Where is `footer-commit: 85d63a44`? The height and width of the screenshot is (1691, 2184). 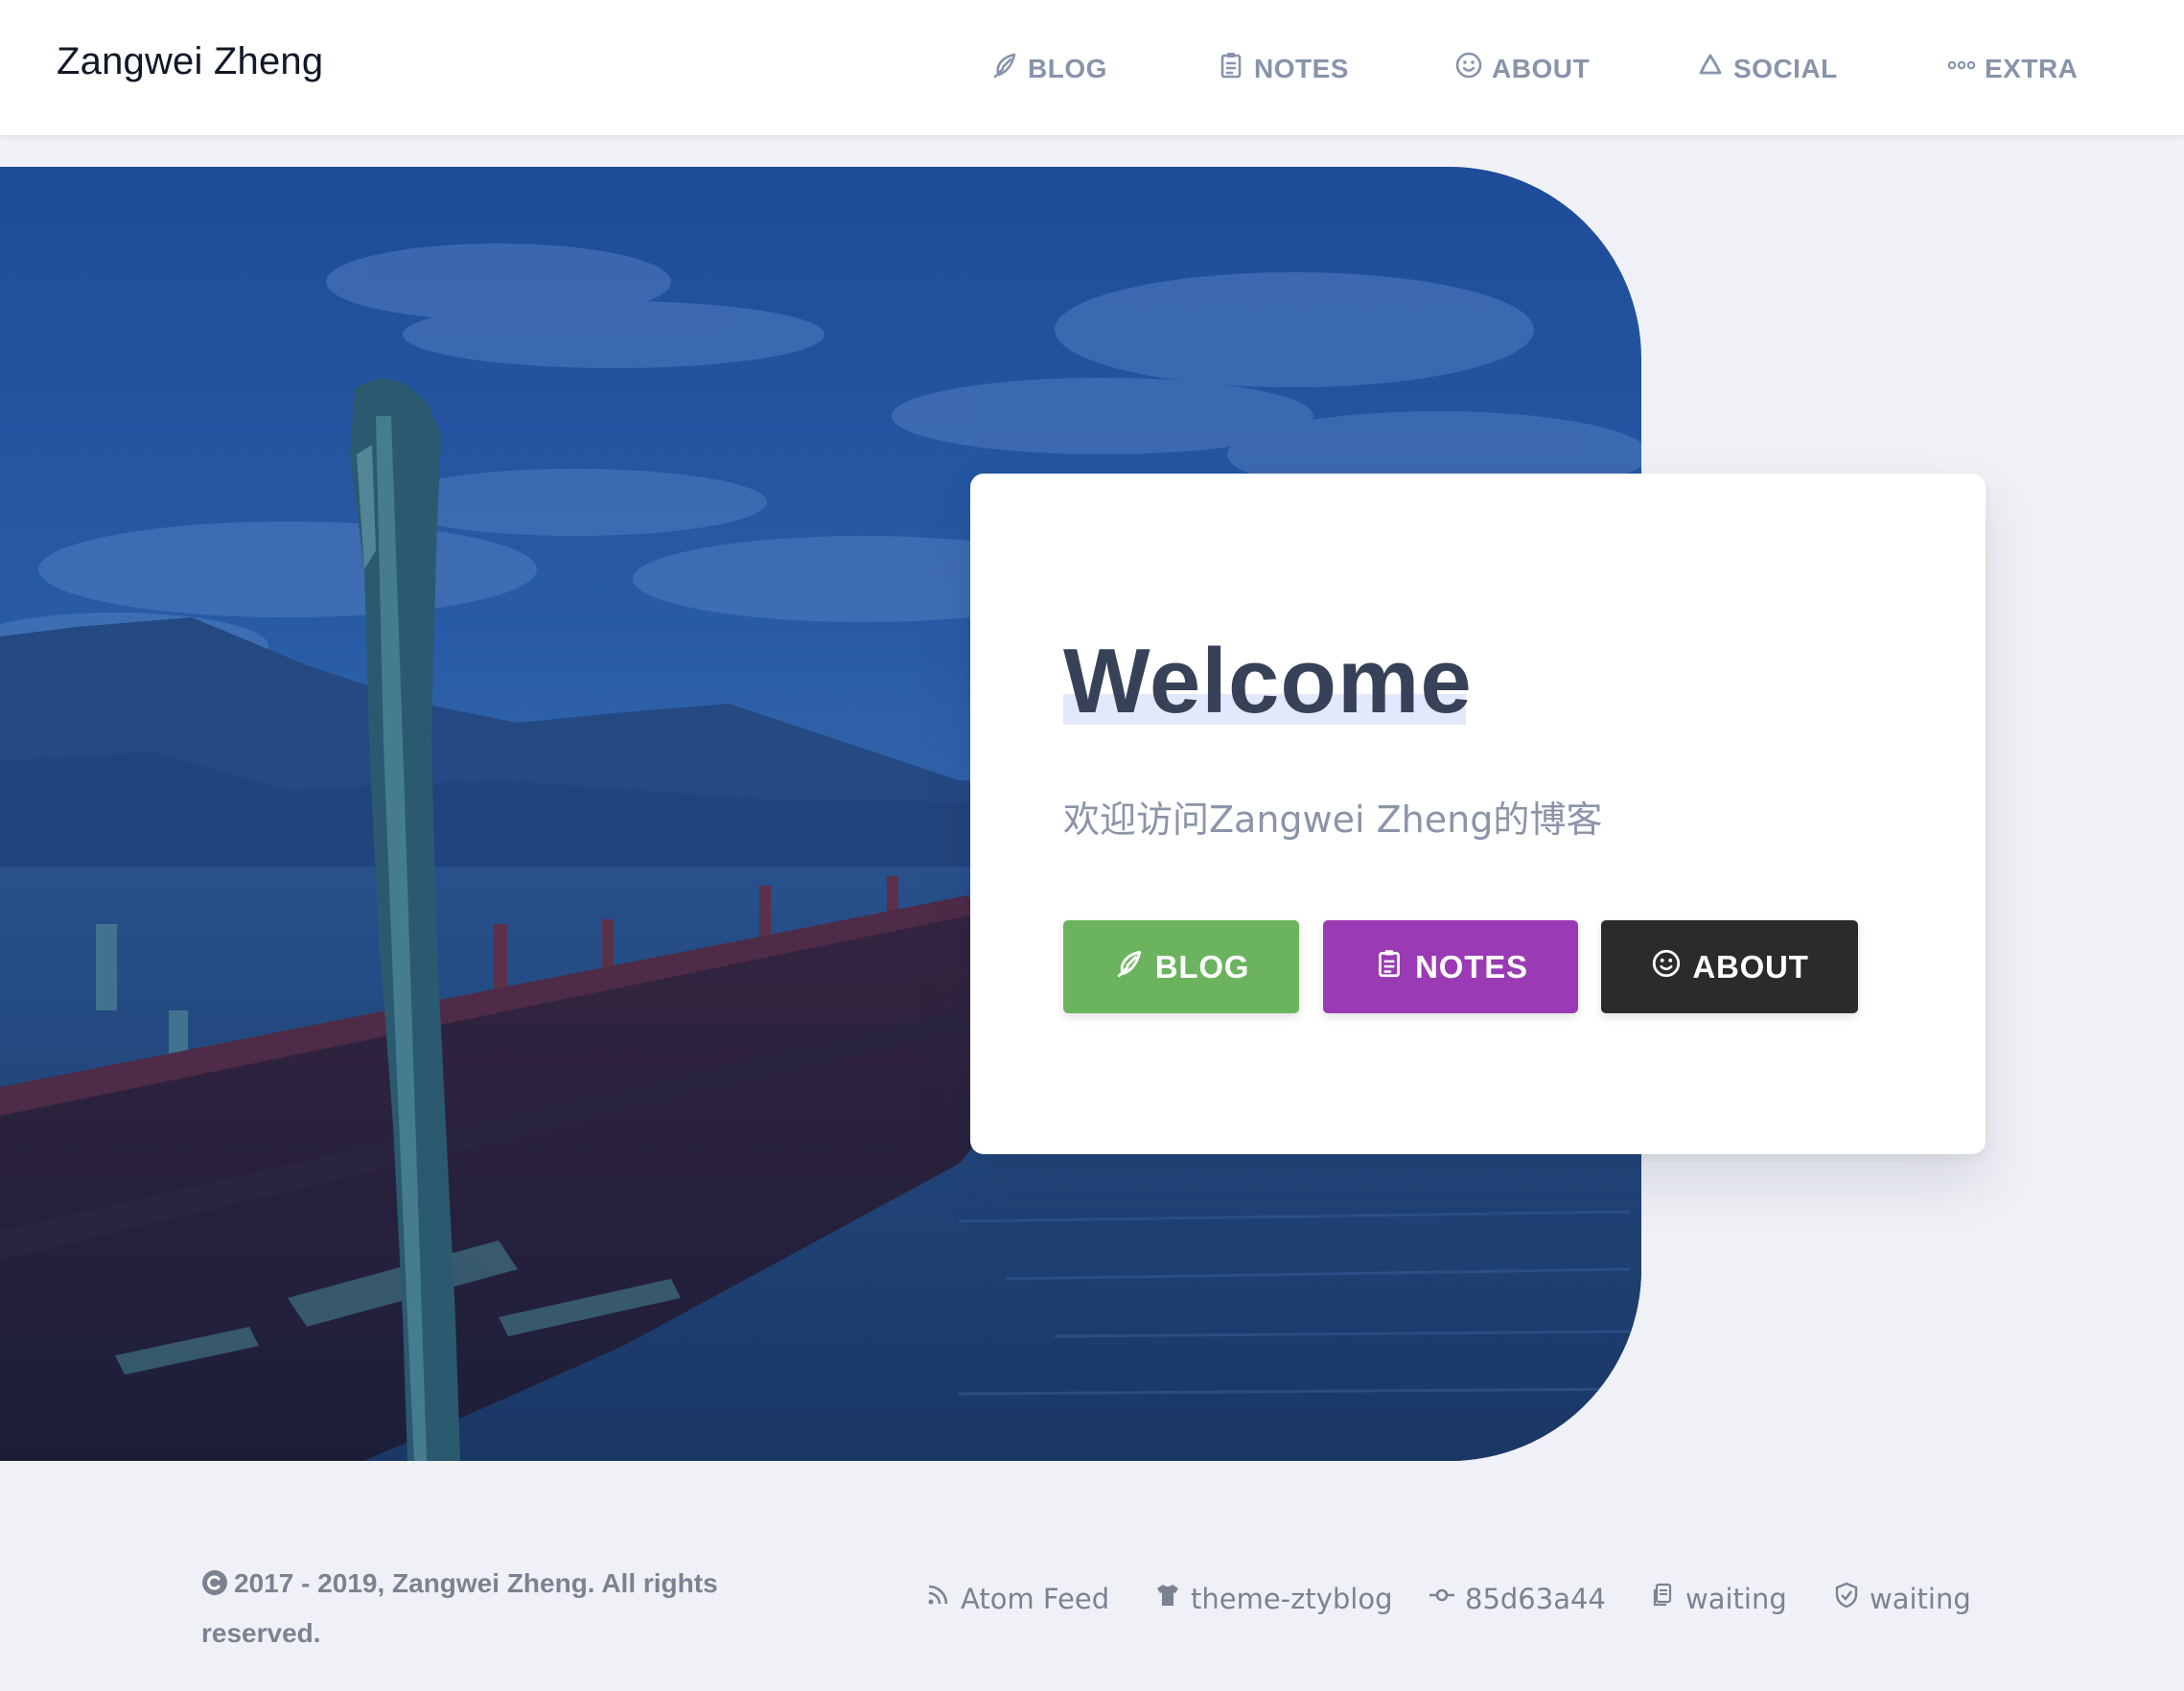 footer-commit: 85d63a44 is located at coordinates (1518, 1598).